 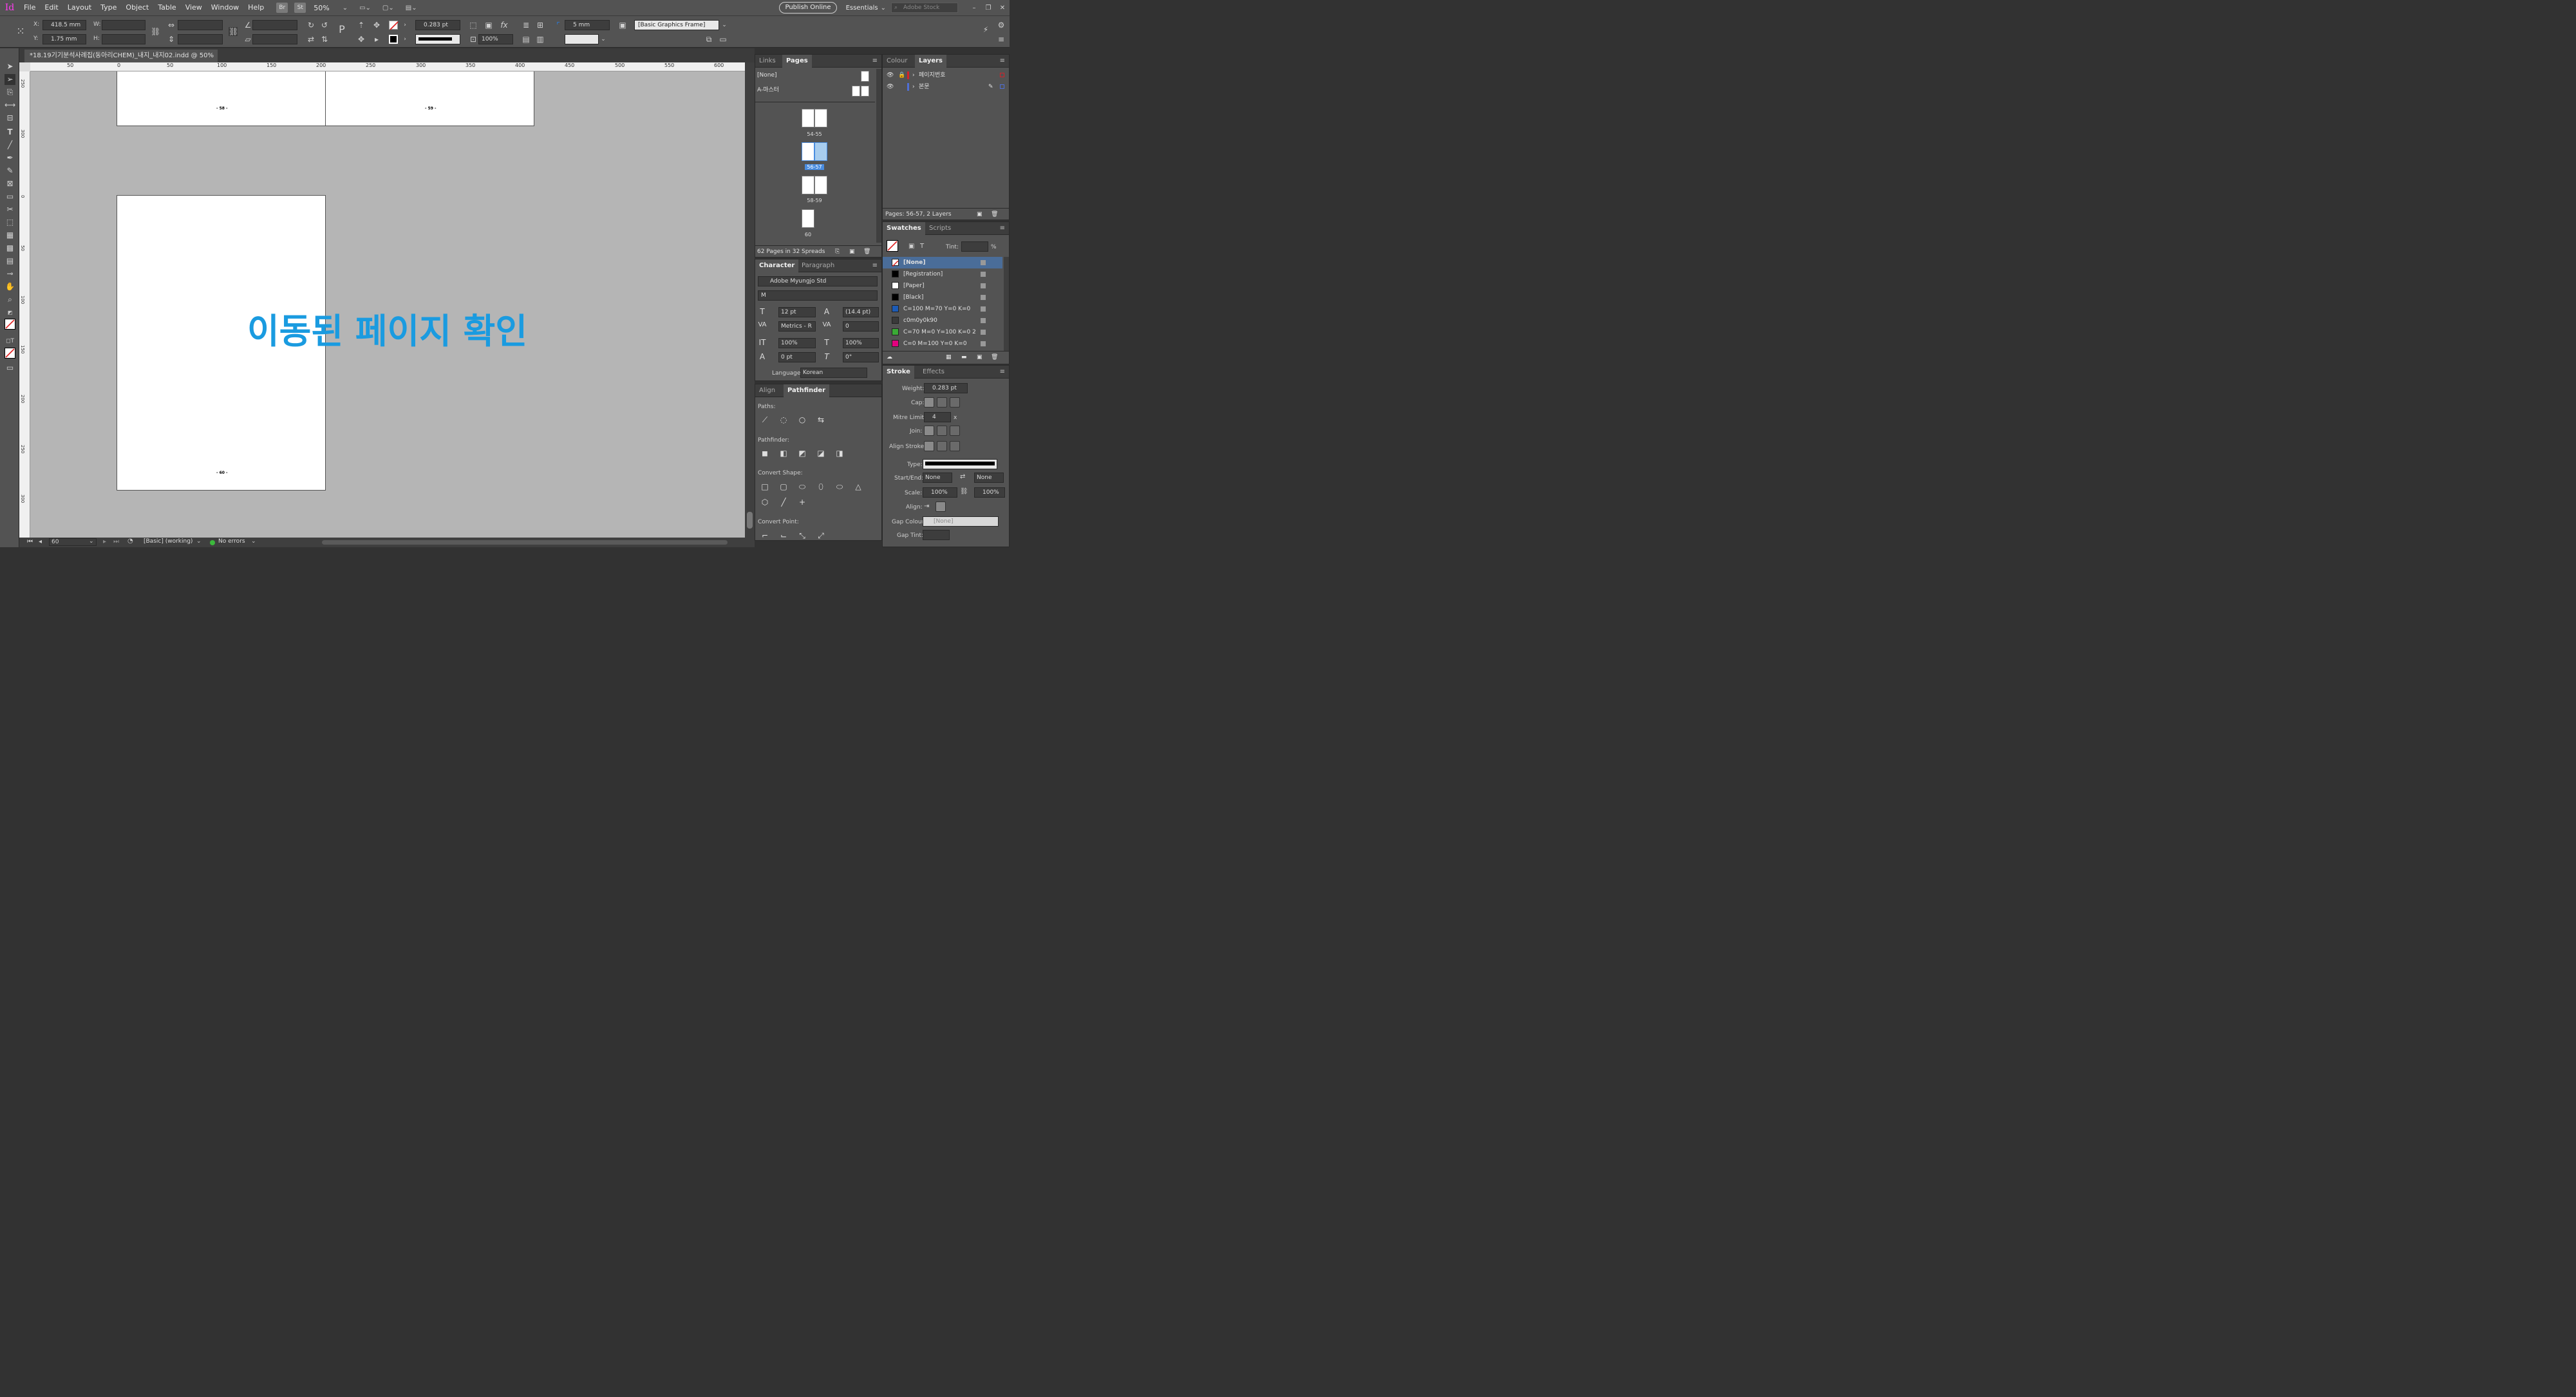 What do you see at coordinates (940, 228) in the screenshot?
I see `tab-scripts: Scripts` at bounding box center [940, 228].